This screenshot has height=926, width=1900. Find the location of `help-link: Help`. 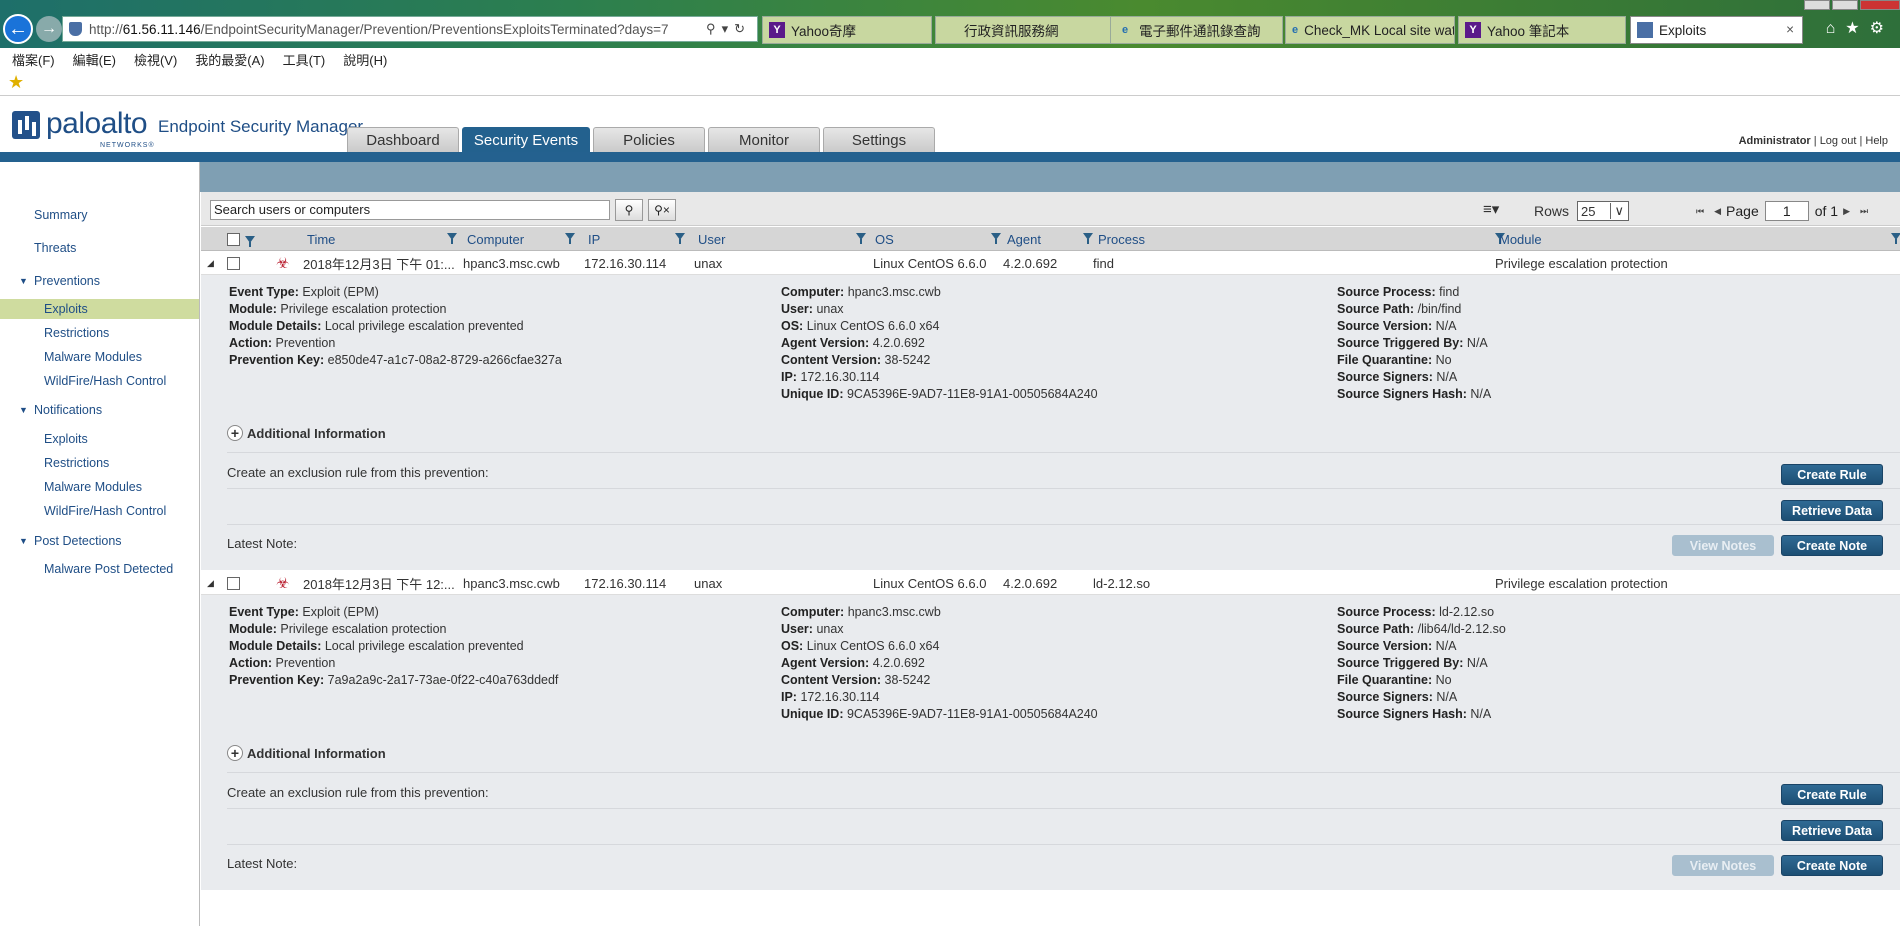

help-link: Help is located at coordinates (1876, 141).